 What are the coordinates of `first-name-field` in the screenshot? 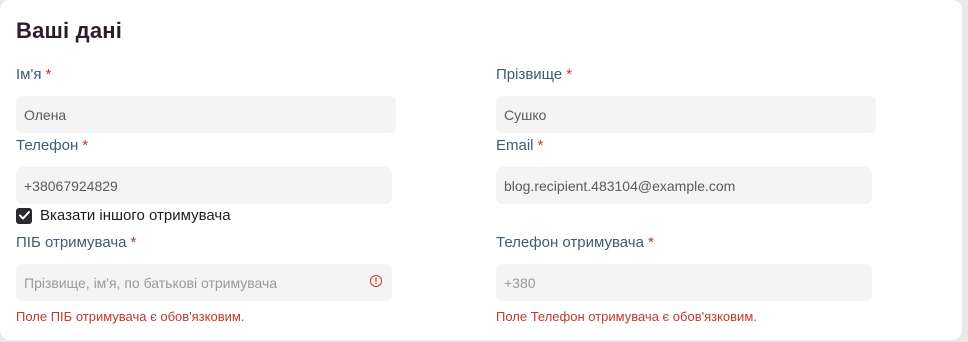 It's located at (206, 114).